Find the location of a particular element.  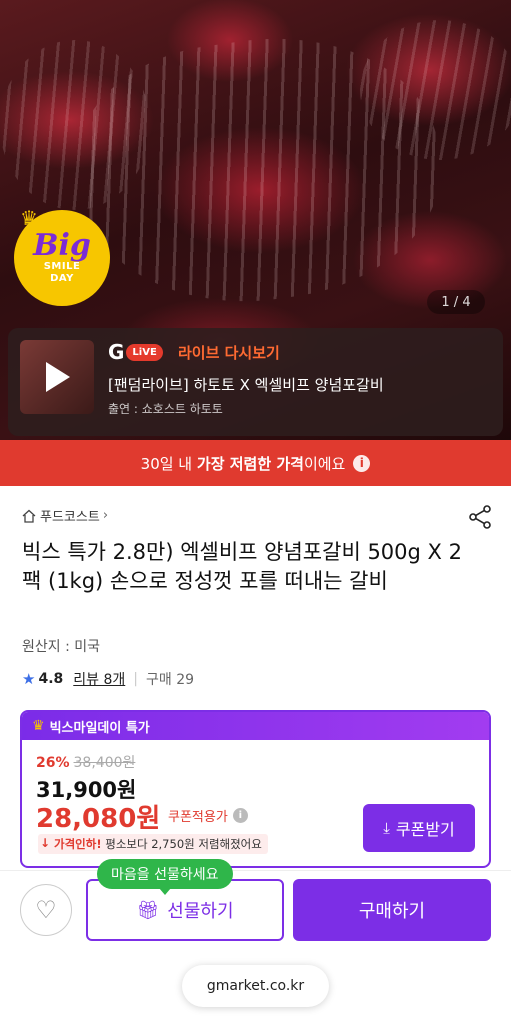

coupon-note: 쿠폰적용가 i is located at coordinates (208, 815).